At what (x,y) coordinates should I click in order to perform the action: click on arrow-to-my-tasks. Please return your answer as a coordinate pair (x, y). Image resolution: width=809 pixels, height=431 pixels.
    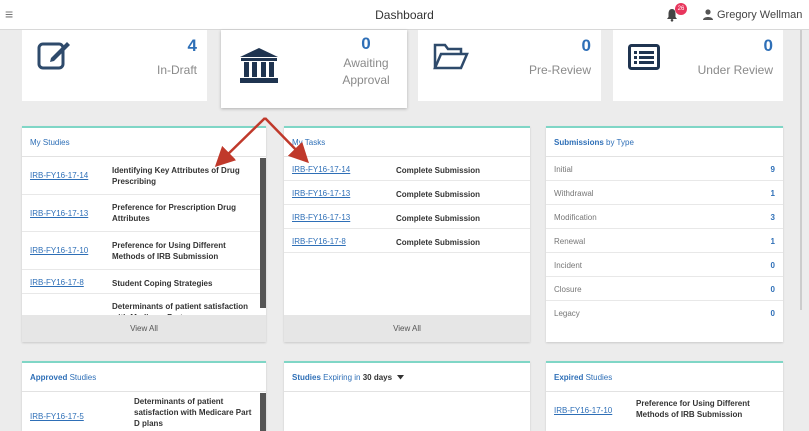
    Looking at the image, I should click on (286, 140).